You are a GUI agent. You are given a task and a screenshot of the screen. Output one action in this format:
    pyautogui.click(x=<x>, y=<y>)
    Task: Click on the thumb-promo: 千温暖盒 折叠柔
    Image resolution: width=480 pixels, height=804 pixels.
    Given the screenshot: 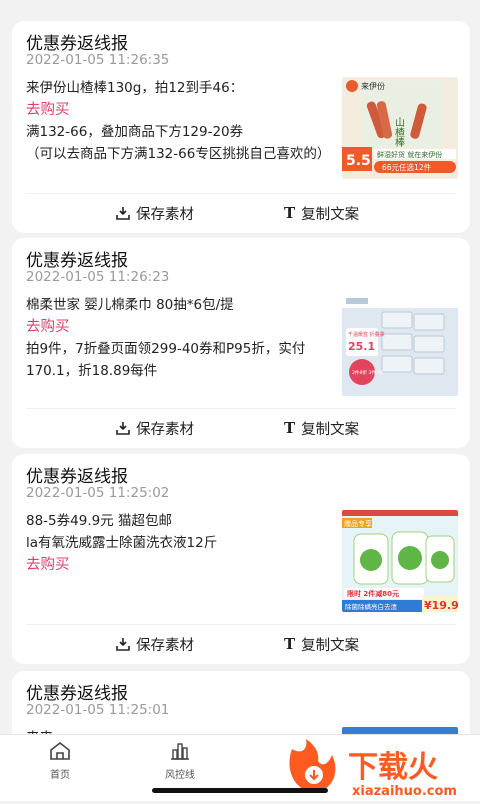 What is the action you would take?
    pyautogui.click(x=366, y=334)
    